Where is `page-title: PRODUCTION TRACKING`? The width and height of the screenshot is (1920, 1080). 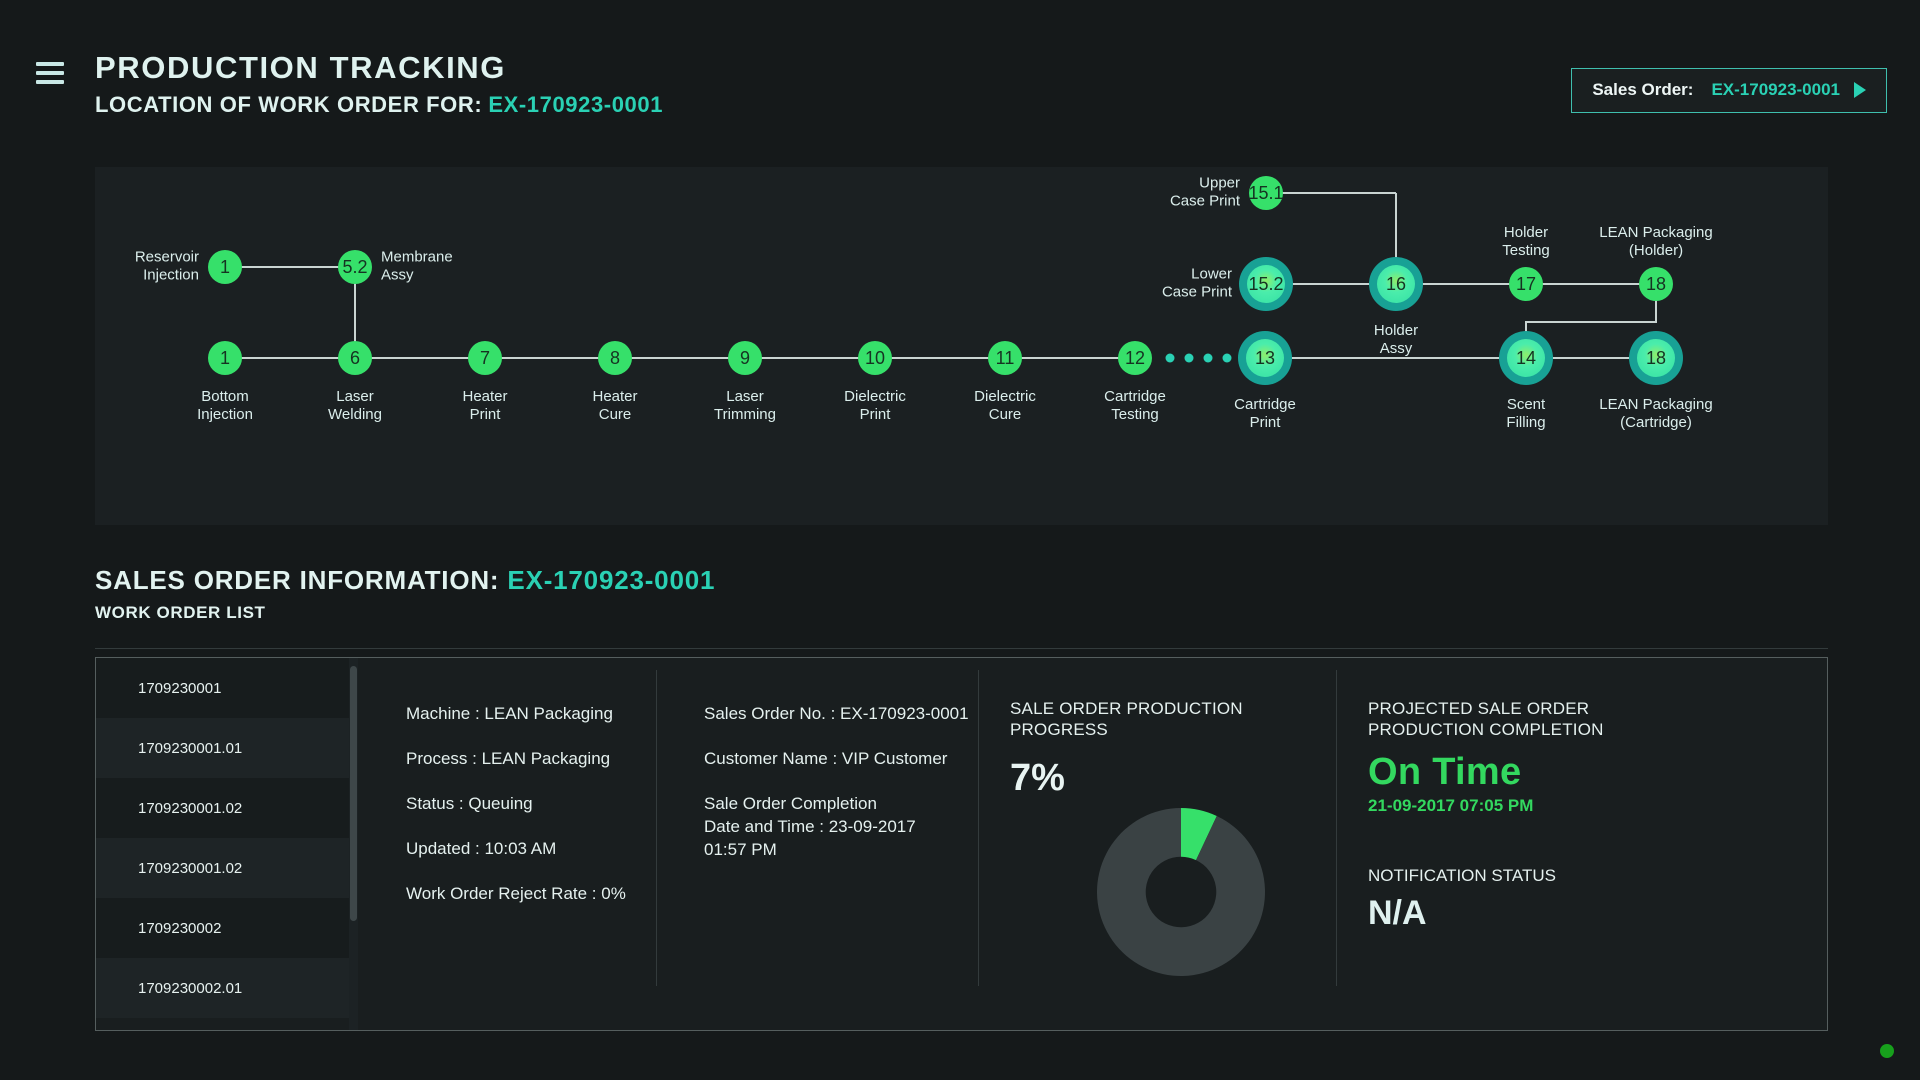 page-title: PRODUCTION TRACKING is located at coordinates (300, 67).